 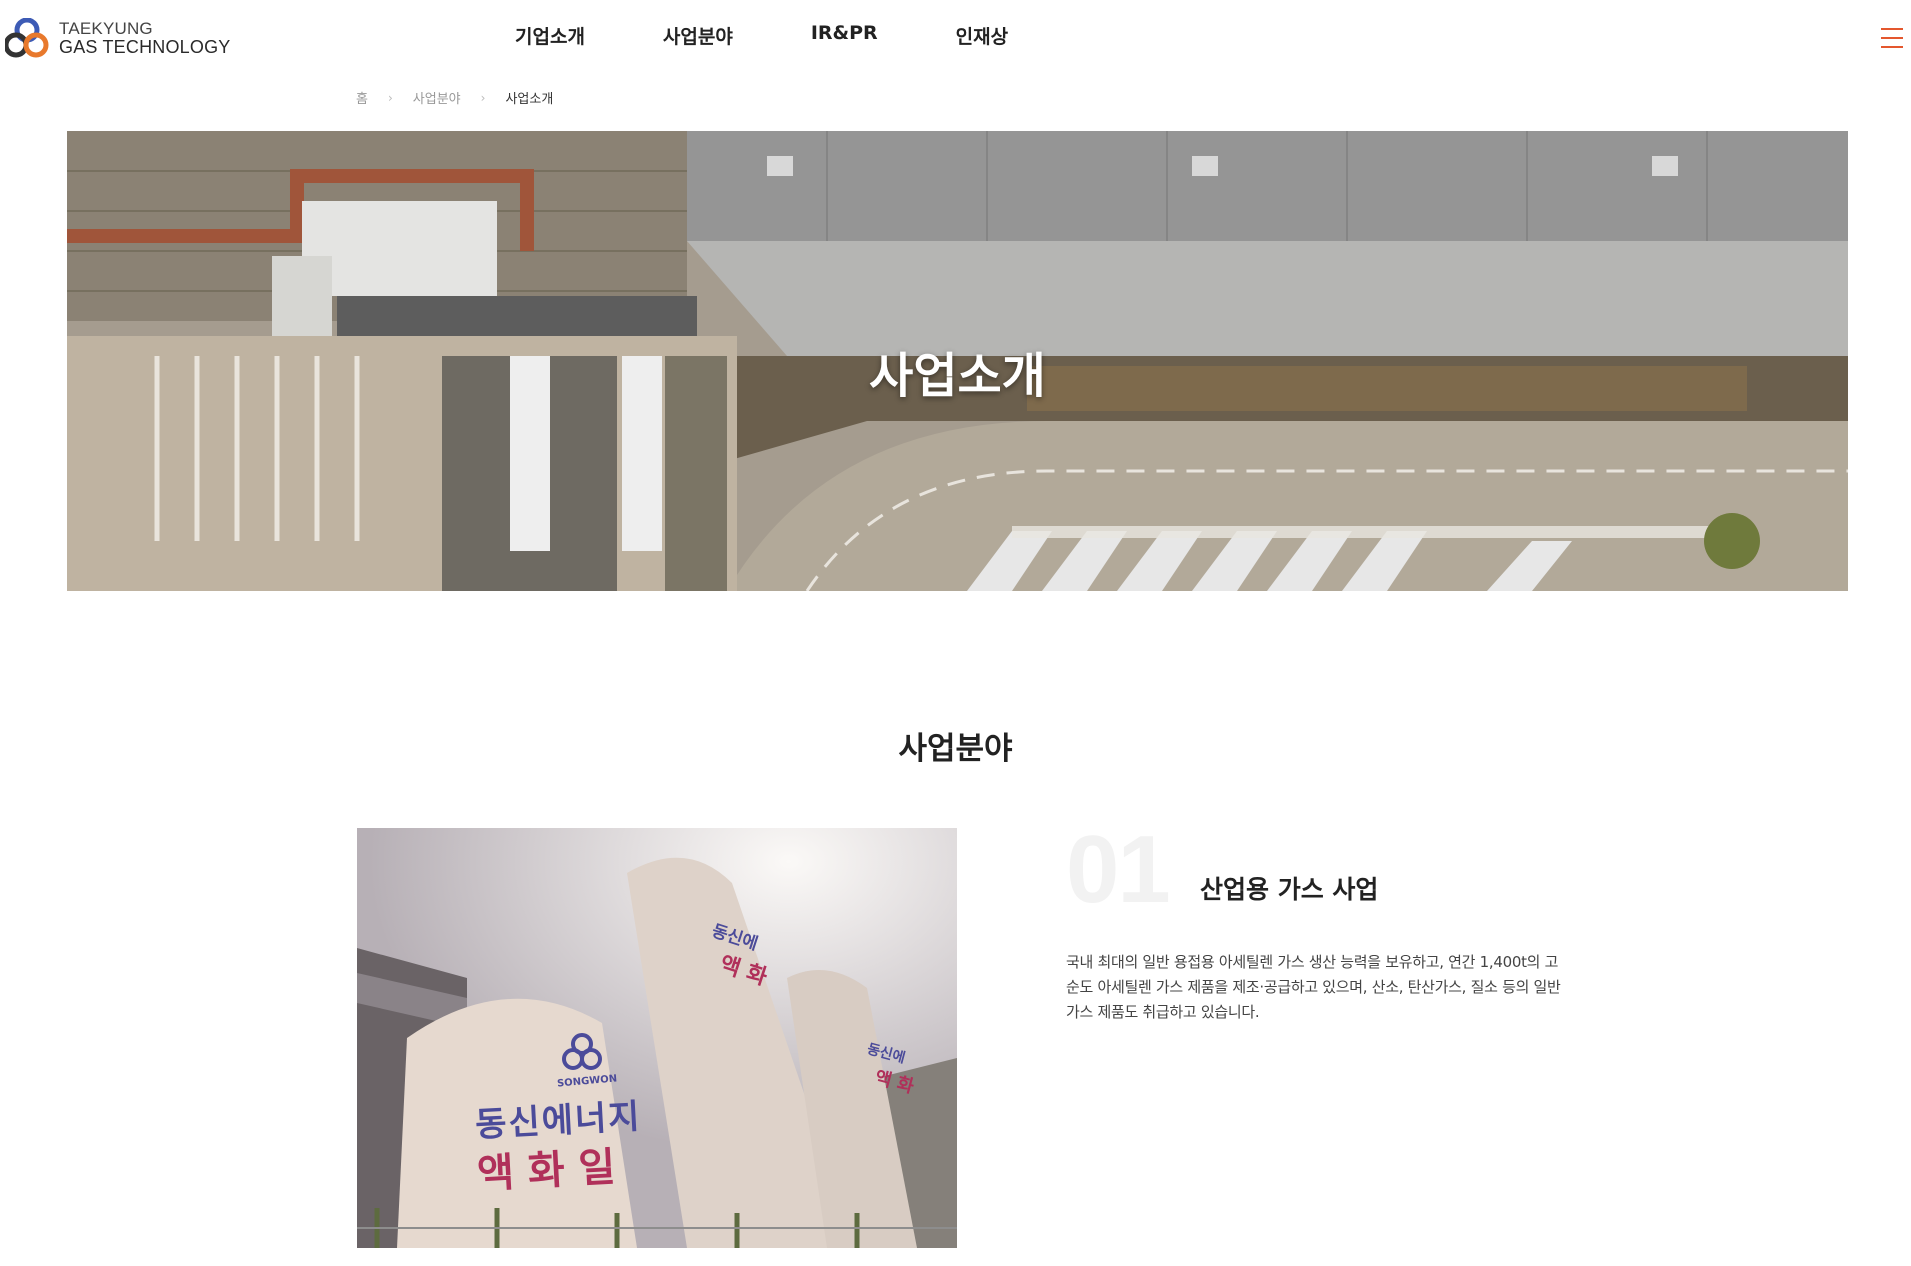 I want to click on gas-tank-image, so click(x=657, y=1038).